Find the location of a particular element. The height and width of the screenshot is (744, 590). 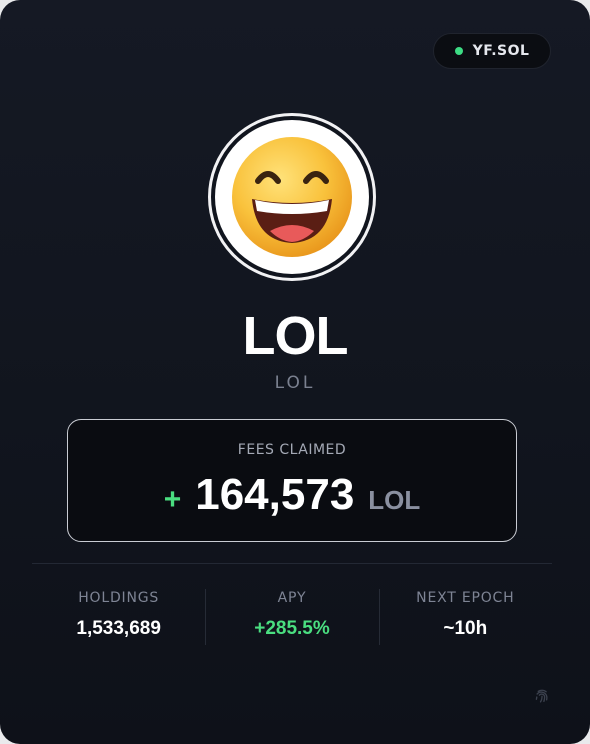

network-badge-label: YF.SOL is located at coordinates (501, 51).